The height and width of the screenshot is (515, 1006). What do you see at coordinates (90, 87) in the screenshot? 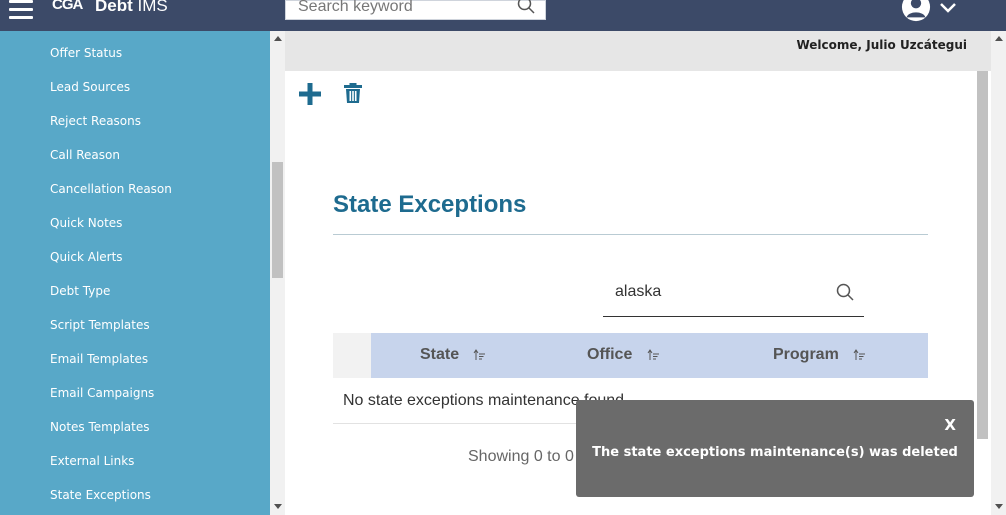
I see `sidebar-item-label: Lead Sources` at bounding box center [90, 87].